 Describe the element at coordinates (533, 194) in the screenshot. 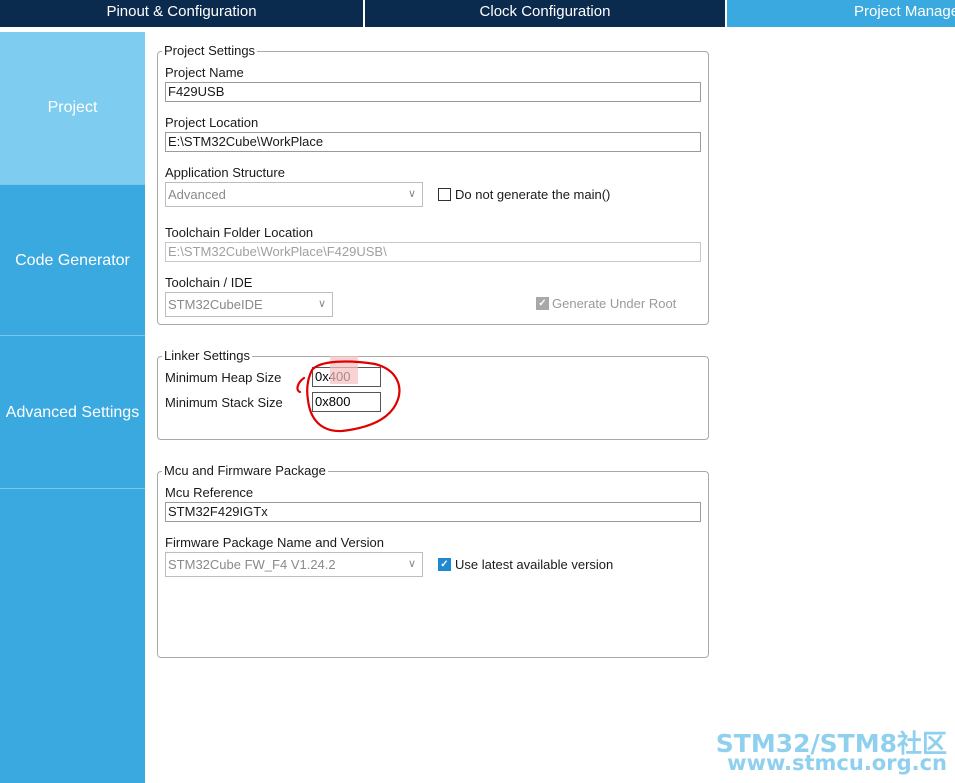

I see `do-not-generate-main-label: Do not generate the main()` at that location.